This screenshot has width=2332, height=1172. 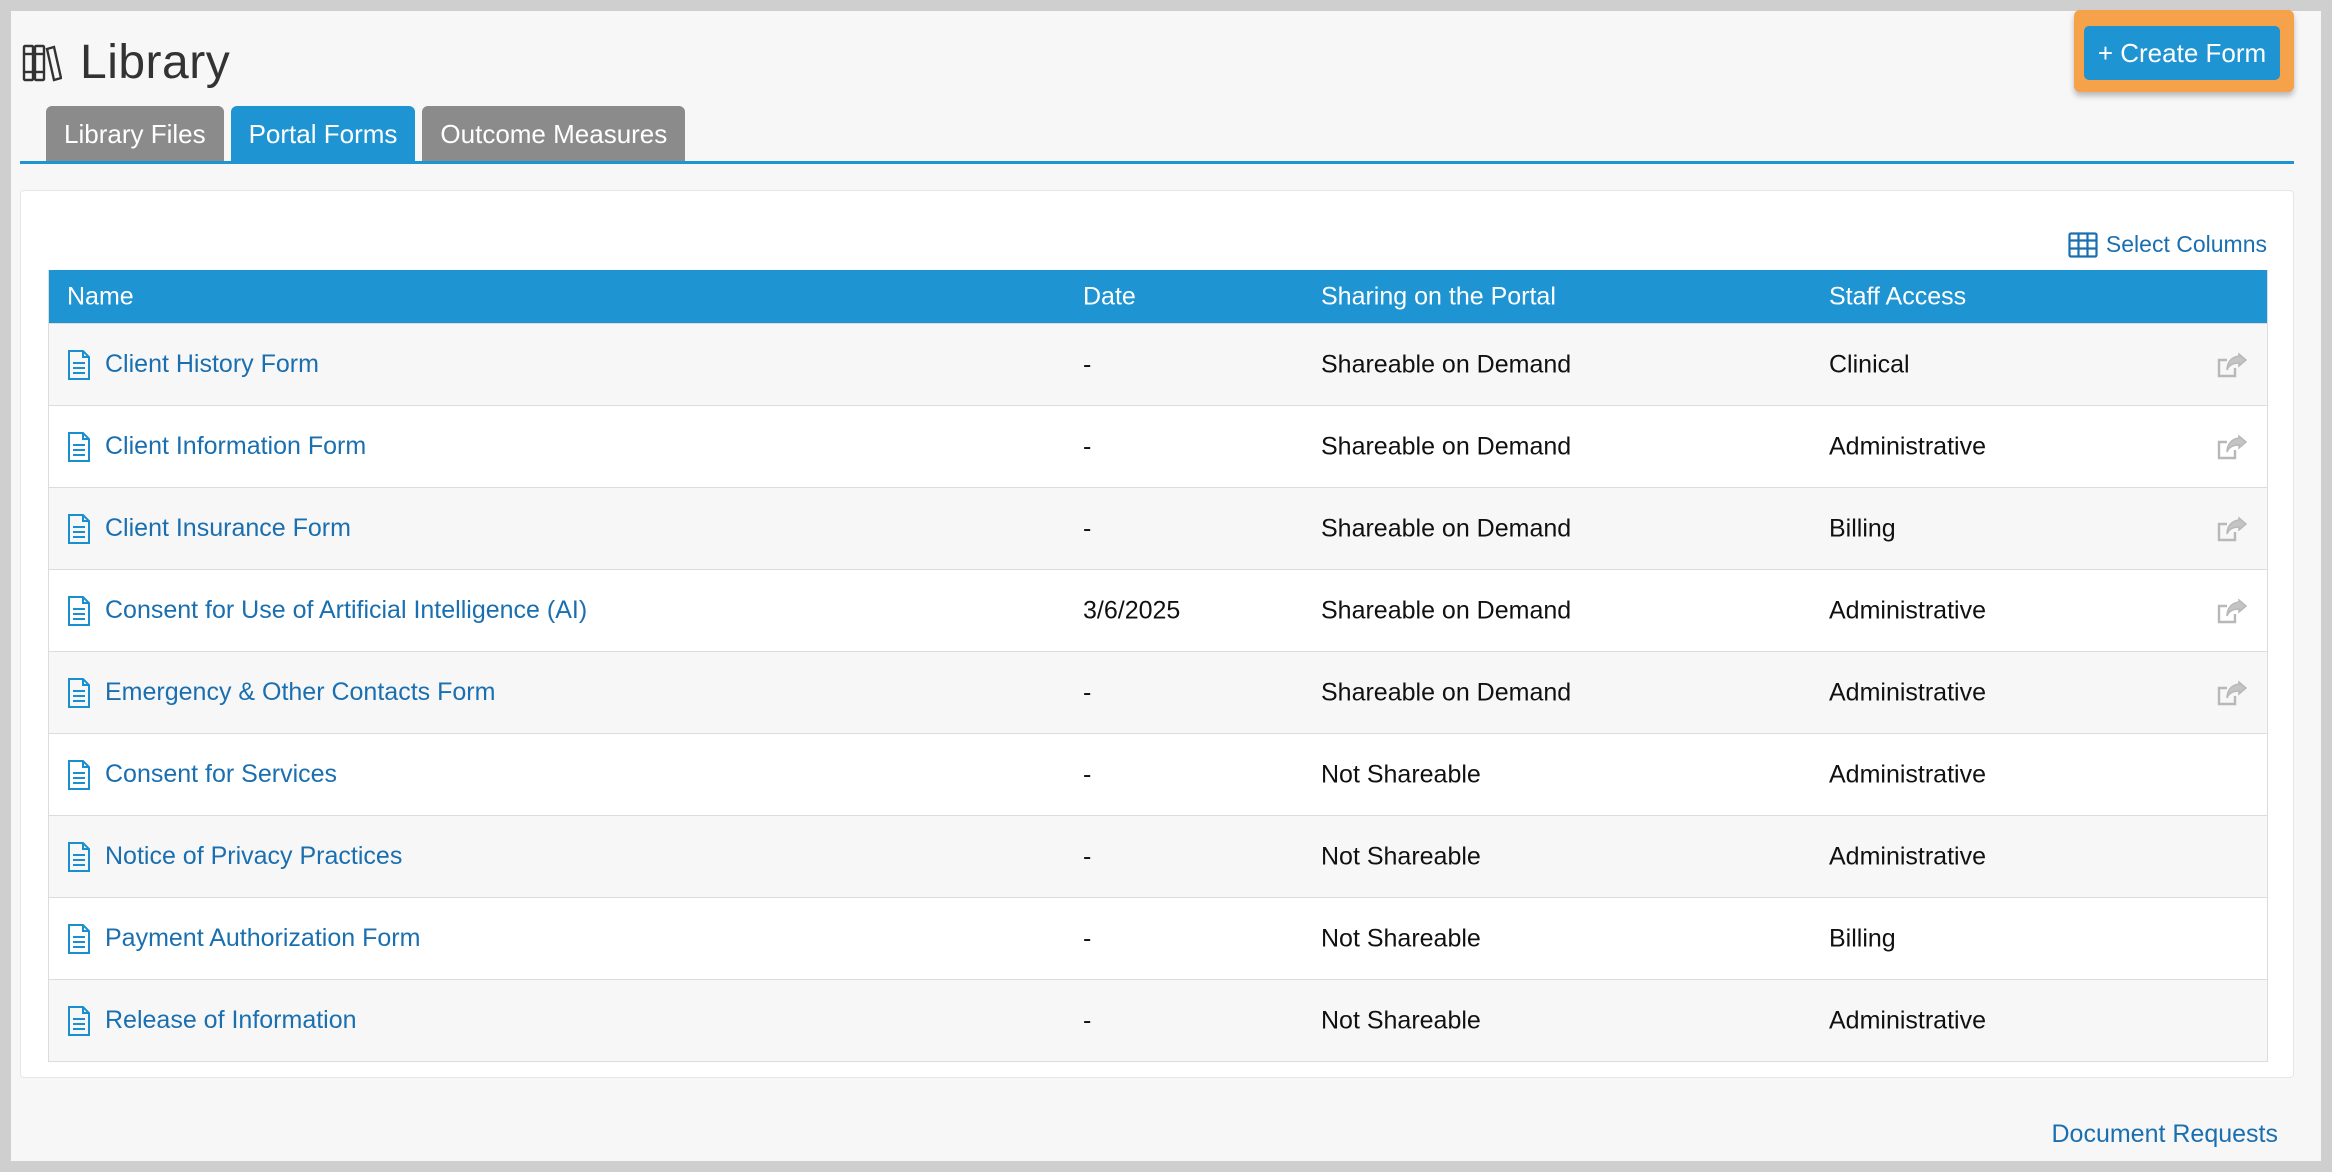 What do you see at coordinates (2083, 244) in the screenshot?
I see `table-grid-icon` at bounding box center [2083, 244].